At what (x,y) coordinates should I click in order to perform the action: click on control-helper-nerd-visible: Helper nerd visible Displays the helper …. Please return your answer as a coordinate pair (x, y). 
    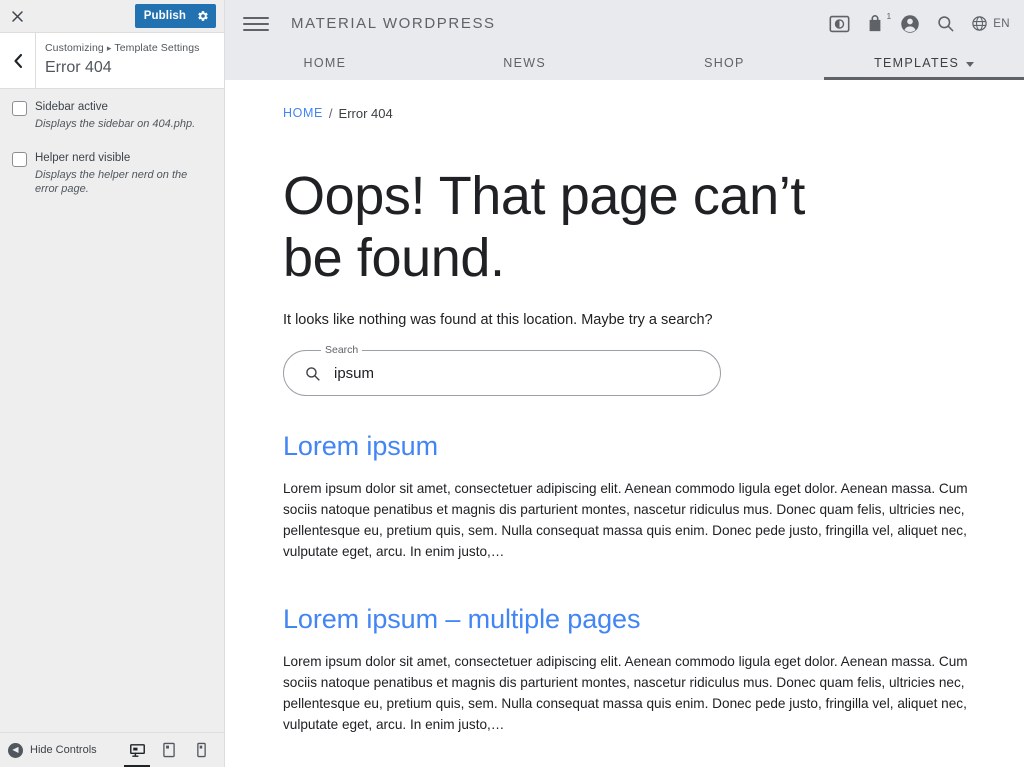
    Looking at the image, I should click on (112, 173).